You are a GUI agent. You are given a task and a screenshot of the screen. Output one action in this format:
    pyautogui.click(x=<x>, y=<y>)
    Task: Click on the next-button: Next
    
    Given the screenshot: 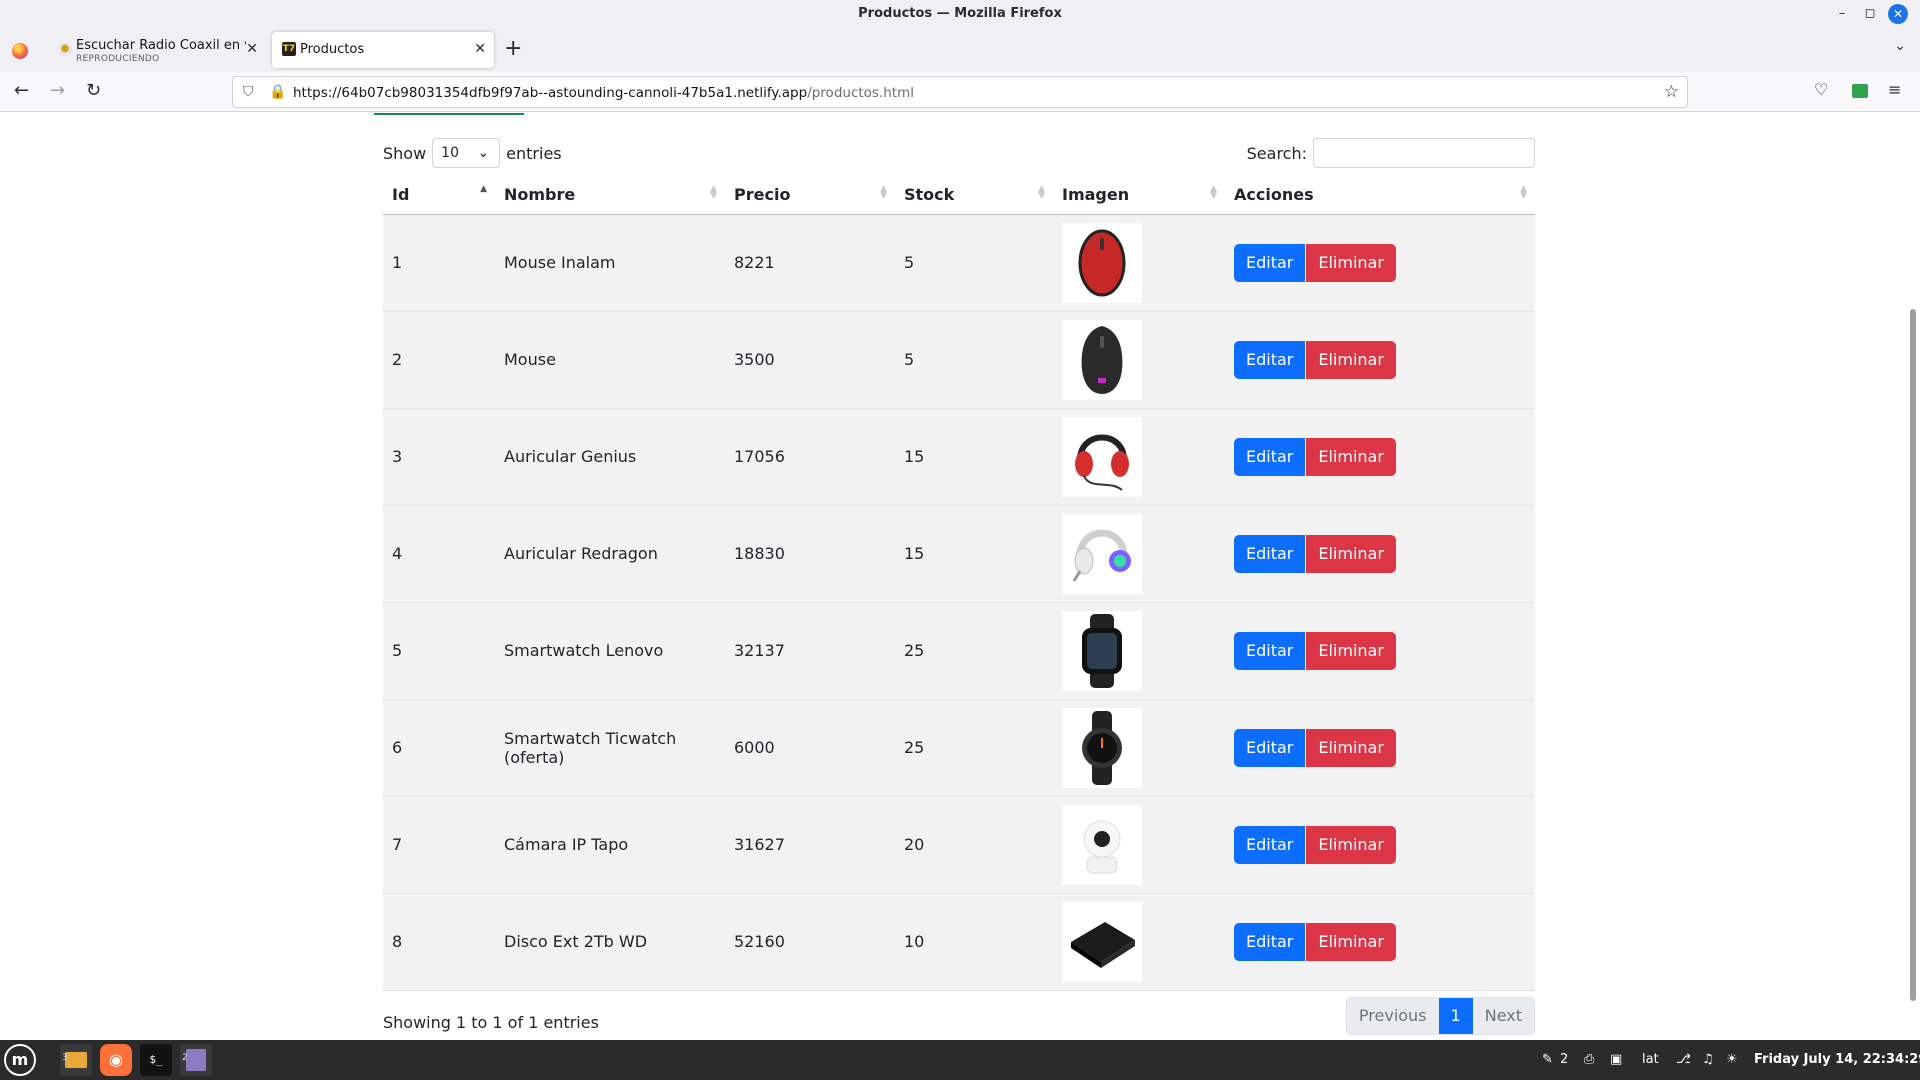 What is the action you would take?
    pyautogui.click(x=1503, y=1016)
    